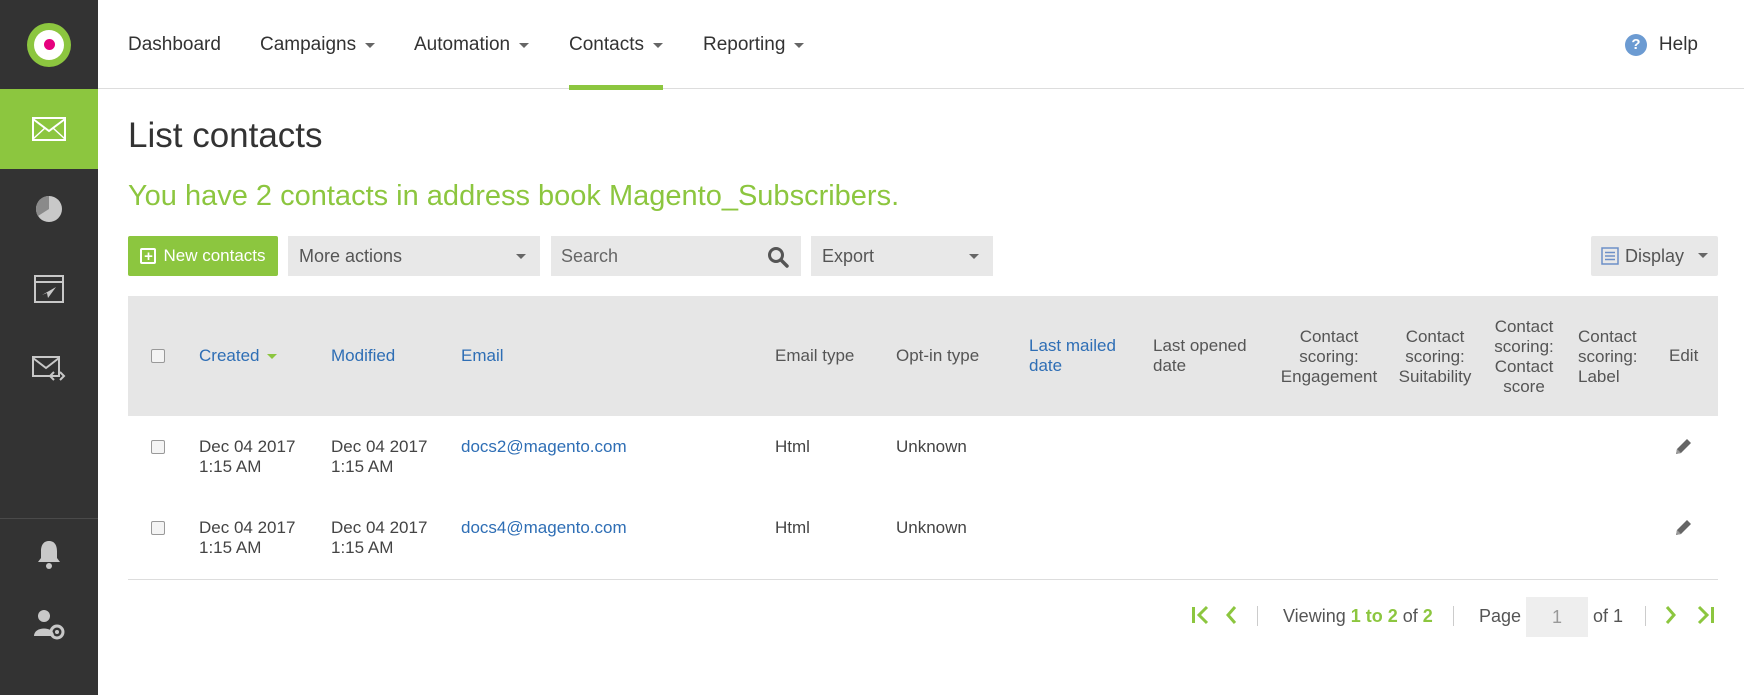  I want to click on email-link: docs4@magento.com, so click(544, 528).